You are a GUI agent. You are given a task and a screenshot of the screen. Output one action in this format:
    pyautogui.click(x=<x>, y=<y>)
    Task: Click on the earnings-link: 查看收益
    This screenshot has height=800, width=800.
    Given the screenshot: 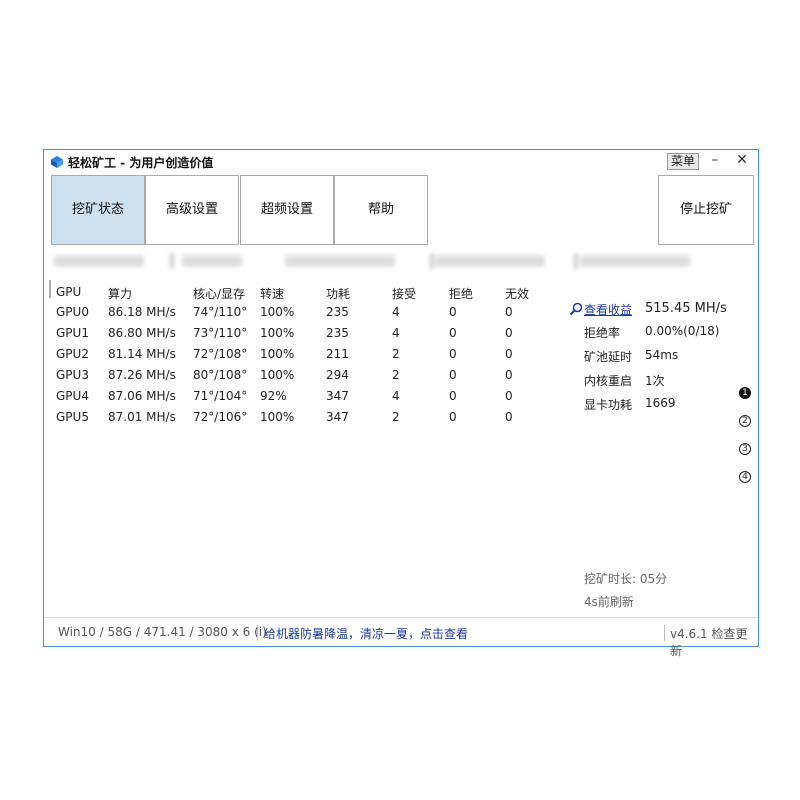 What is the action you would take?
    pyautogui.click(x=608, y=309)
    